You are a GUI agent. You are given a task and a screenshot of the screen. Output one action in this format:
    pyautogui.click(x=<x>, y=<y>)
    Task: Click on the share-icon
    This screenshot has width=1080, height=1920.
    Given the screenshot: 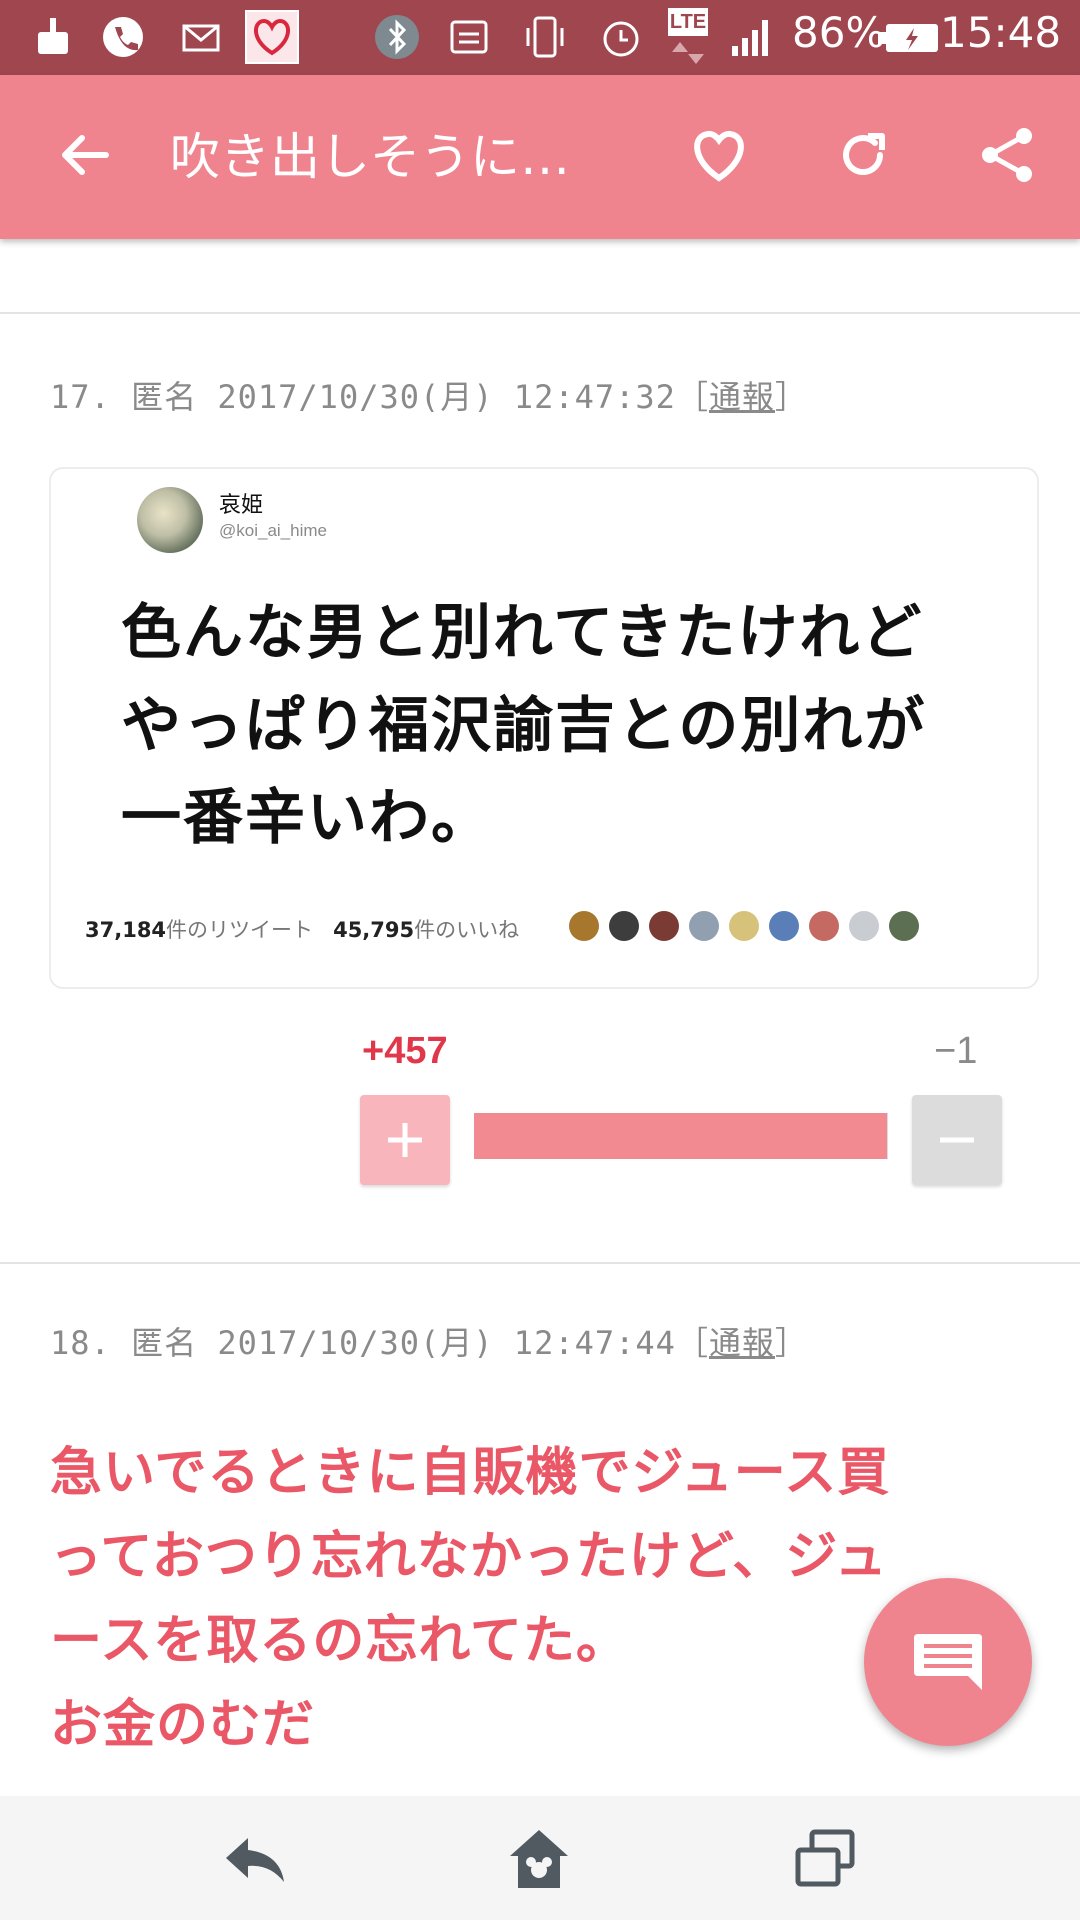 What is the action you would take?
    pyautogui.click(x=1007, y=155)
    